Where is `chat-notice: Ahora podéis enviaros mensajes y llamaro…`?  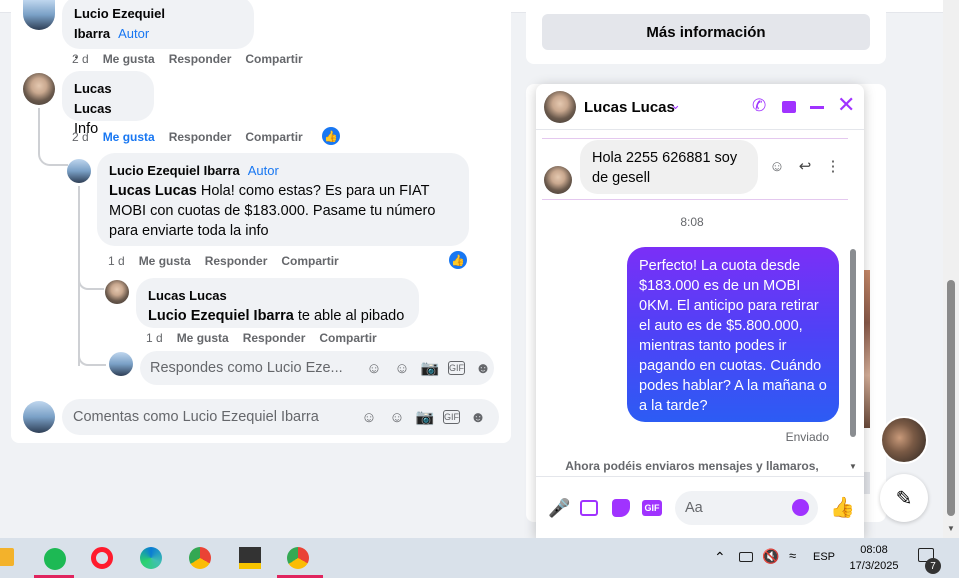
chat-notice: Ahora podéis enviaros mensajes y llamaro… is located at coordinates (692, 466).